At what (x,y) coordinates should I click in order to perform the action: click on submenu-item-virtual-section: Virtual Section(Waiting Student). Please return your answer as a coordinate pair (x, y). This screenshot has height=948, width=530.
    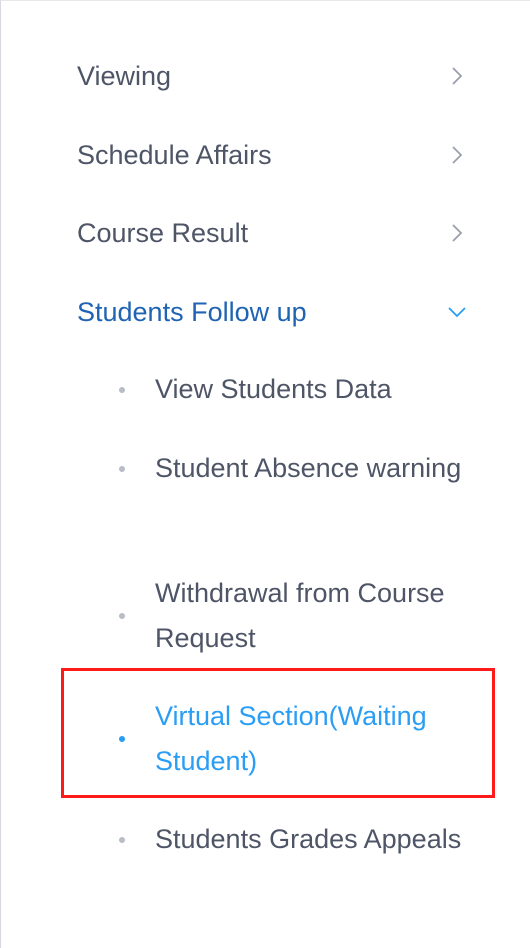
    Looking at the image, I should click on (299, 739).